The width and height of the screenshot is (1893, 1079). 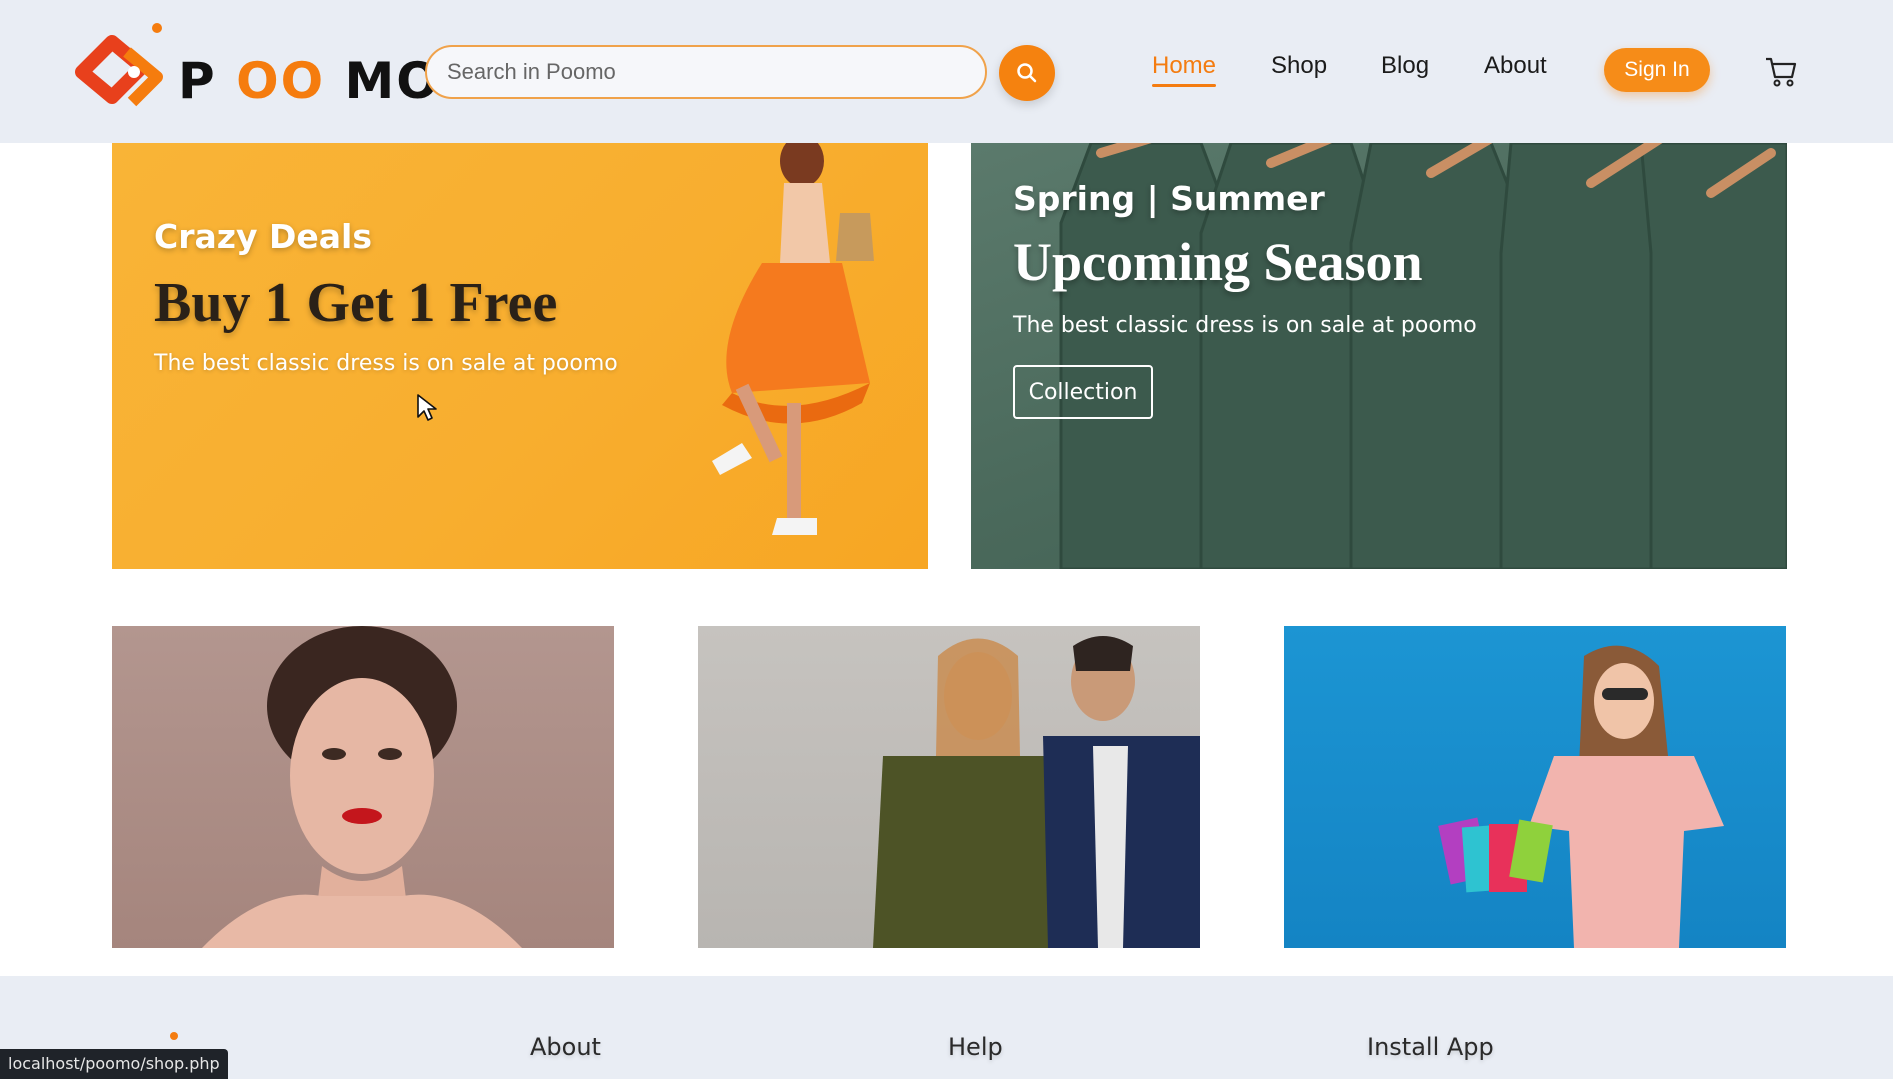 What do you see at coordinates (1781, 71) in the screenshot?
I see `cart-icon` at bounding box center [1781, 71].